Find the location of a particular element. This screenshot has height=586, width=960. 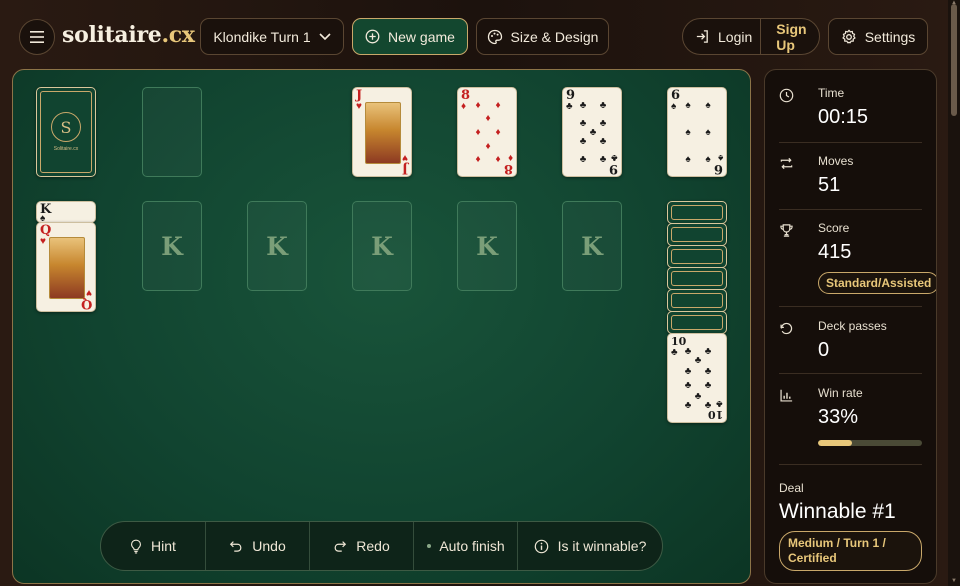

tableau-7-ten-of-clubs: 10 ♣ ♣ ♣ ♣ ♣ ♣ ♣ ♣ ♣ ♣ ♣ ♣ 10 is located at coordinates (697, 378).